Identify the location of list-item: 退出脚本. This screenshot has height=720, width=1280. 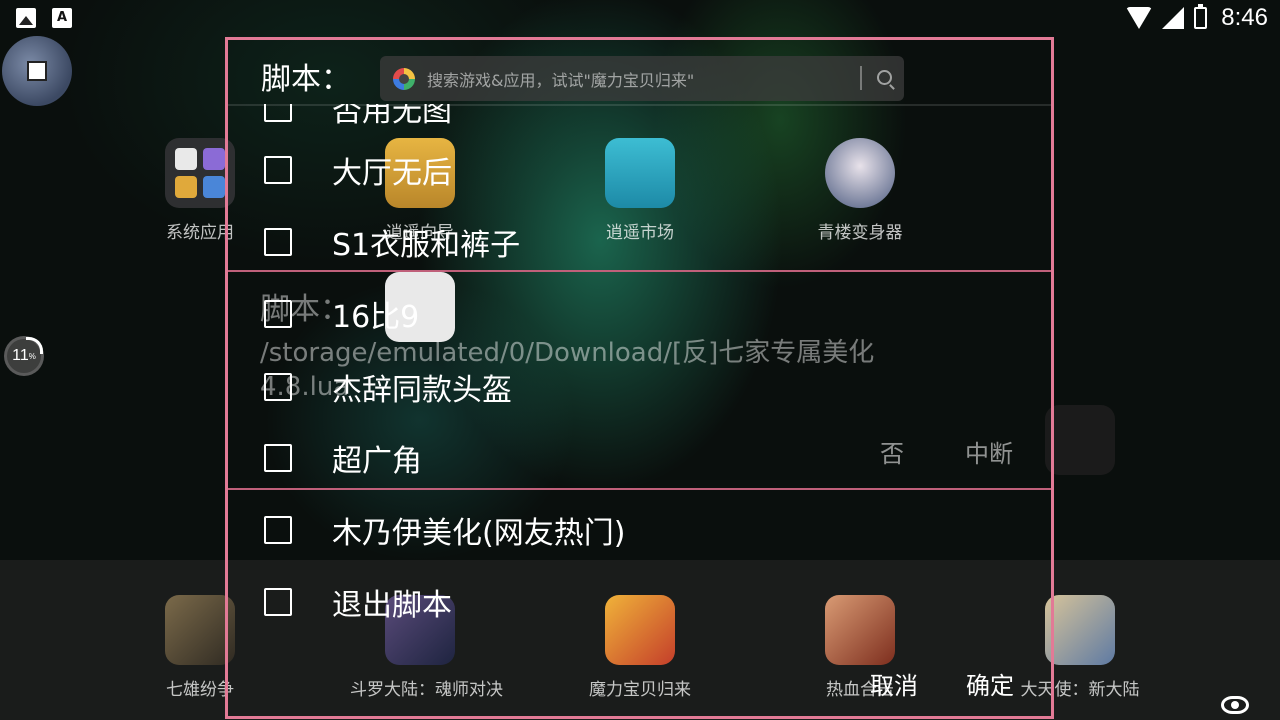
(639, 602).